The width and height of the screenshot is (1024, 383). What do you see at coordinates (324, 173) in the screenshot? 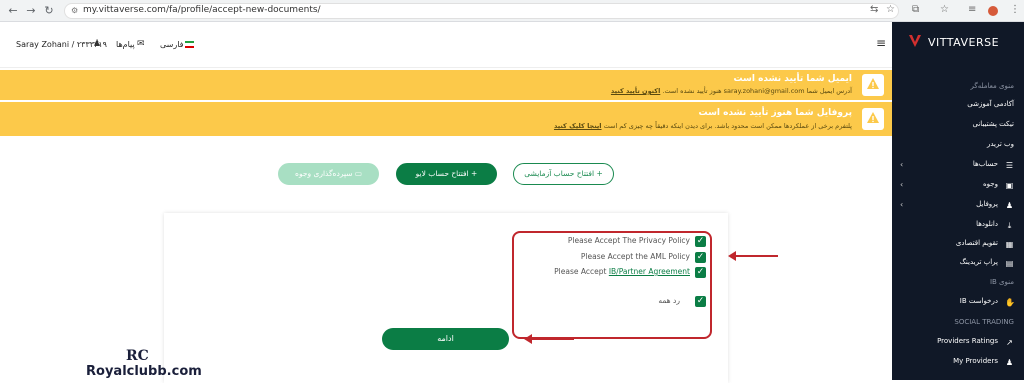
I see `button-label: سپرده‌گذاری وجوه` at bounding box center [324, 173].